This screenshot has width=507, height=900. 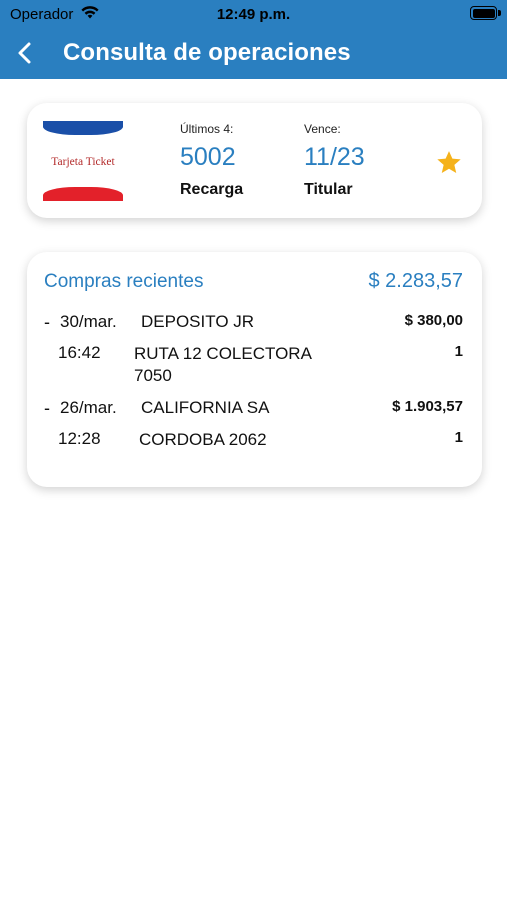 I want to click on favorite-star-icon, so click(x=449, y=163).